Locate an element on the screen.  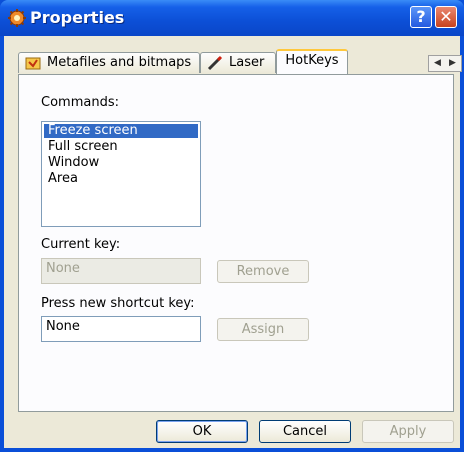
current-key-label: Current key: is located at coordinates (81, 244).